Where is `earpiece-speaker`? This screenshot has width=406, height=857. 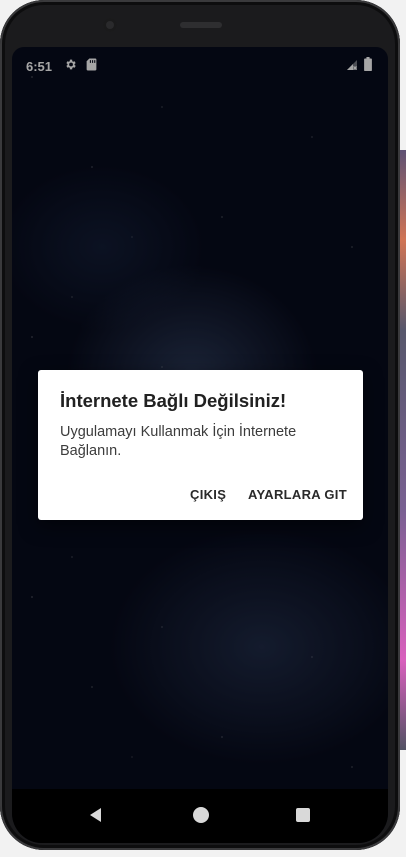 earpiece-speaker is located at coordinates (201, 25).